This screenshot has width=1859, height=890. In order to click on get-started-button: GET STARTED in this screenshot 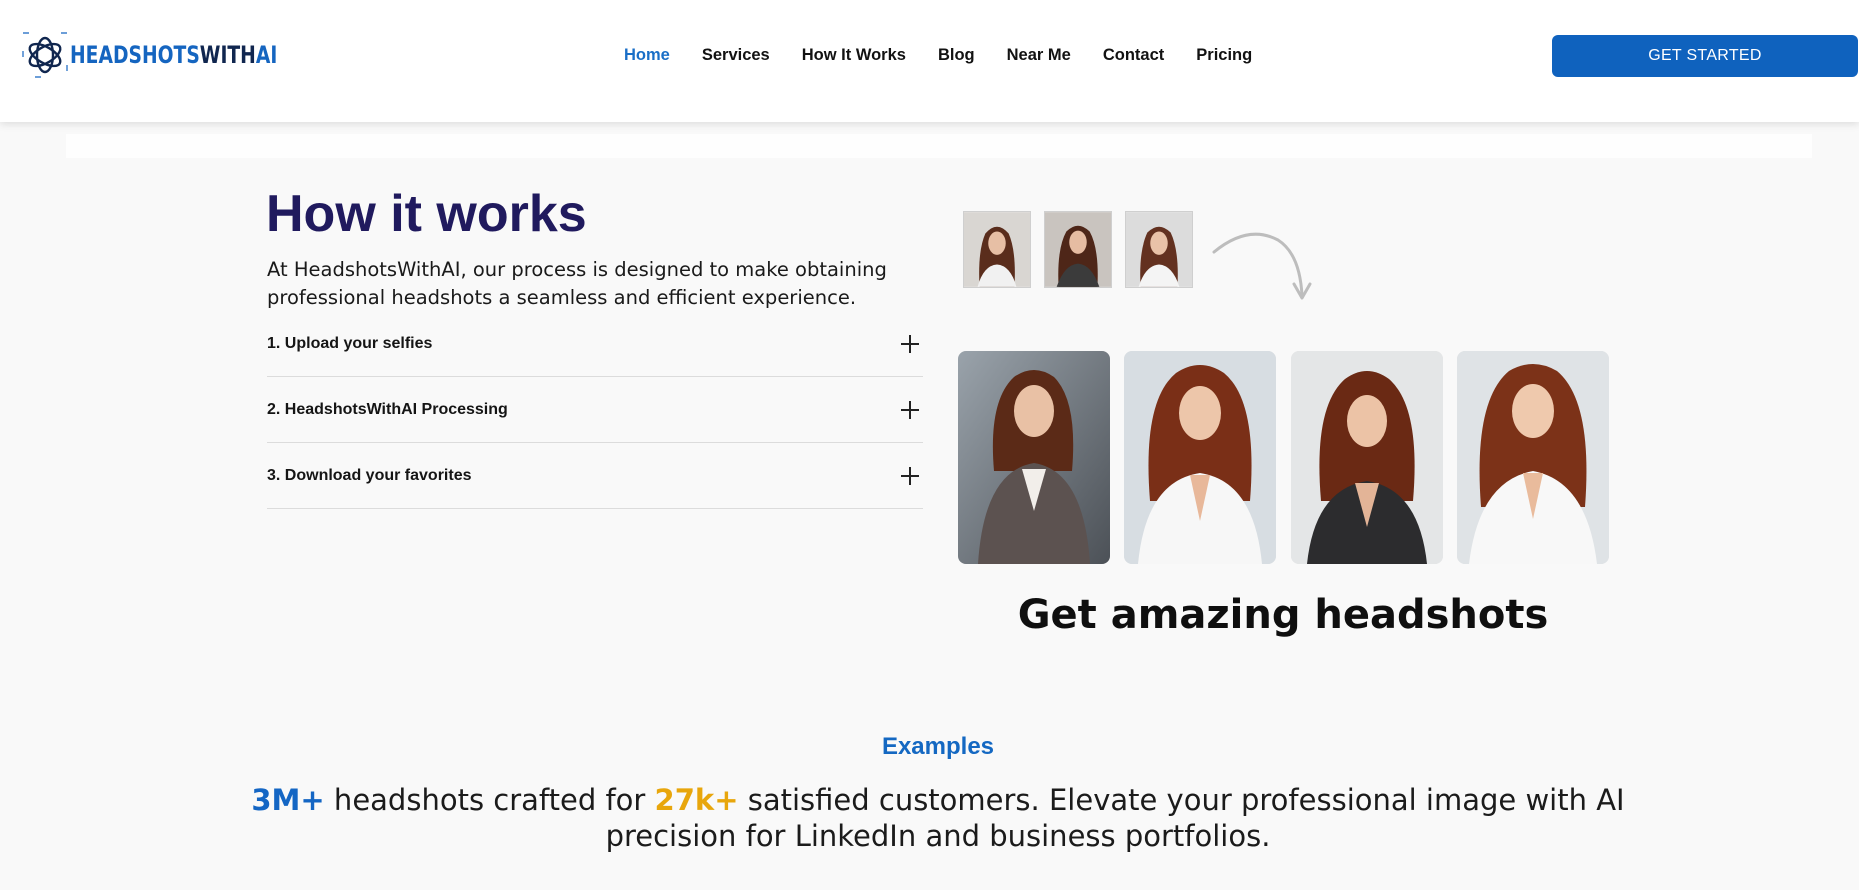, I will do `click(1705, 56)`.